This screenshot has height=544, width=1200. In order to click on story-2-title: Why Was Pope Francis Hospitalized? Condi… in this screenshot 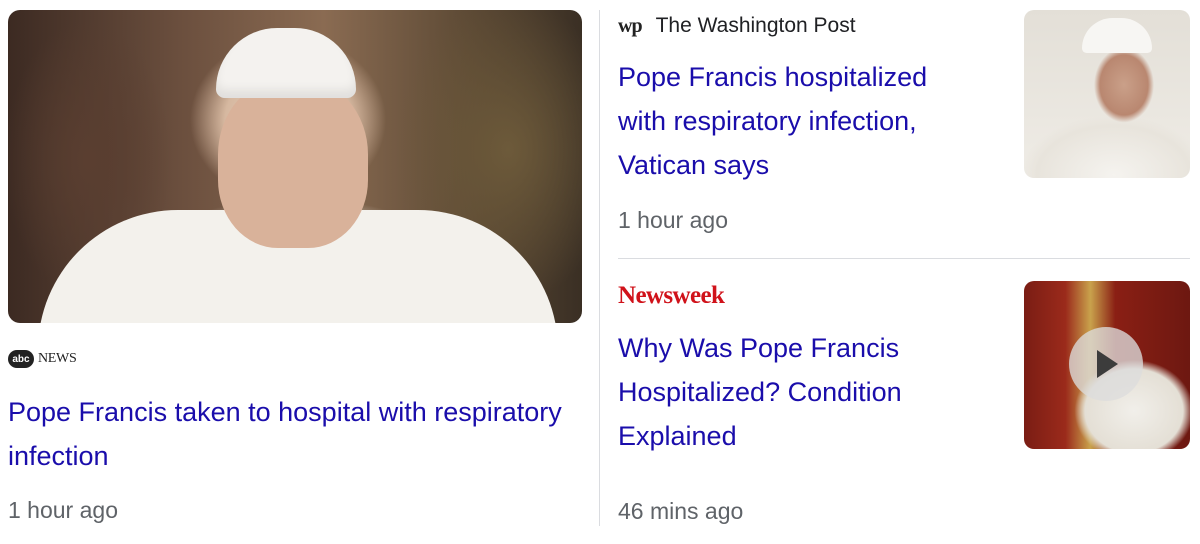, I will do `click(798, 392)`.